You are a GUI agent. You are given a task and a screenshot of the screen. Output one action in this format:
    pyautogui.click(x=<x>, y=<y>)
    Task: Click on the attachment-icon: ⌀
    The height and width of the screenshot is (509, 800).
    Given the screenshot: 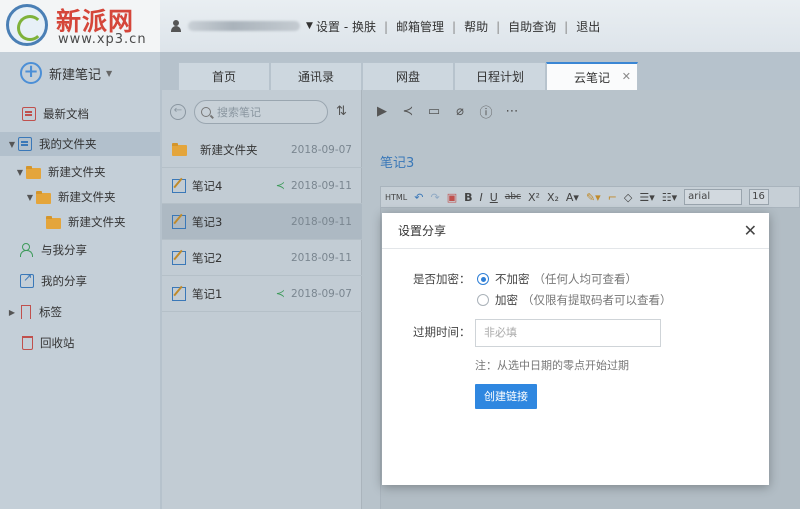 What is the action you would take?
    pyautogui.click(x=460, y=111)
    